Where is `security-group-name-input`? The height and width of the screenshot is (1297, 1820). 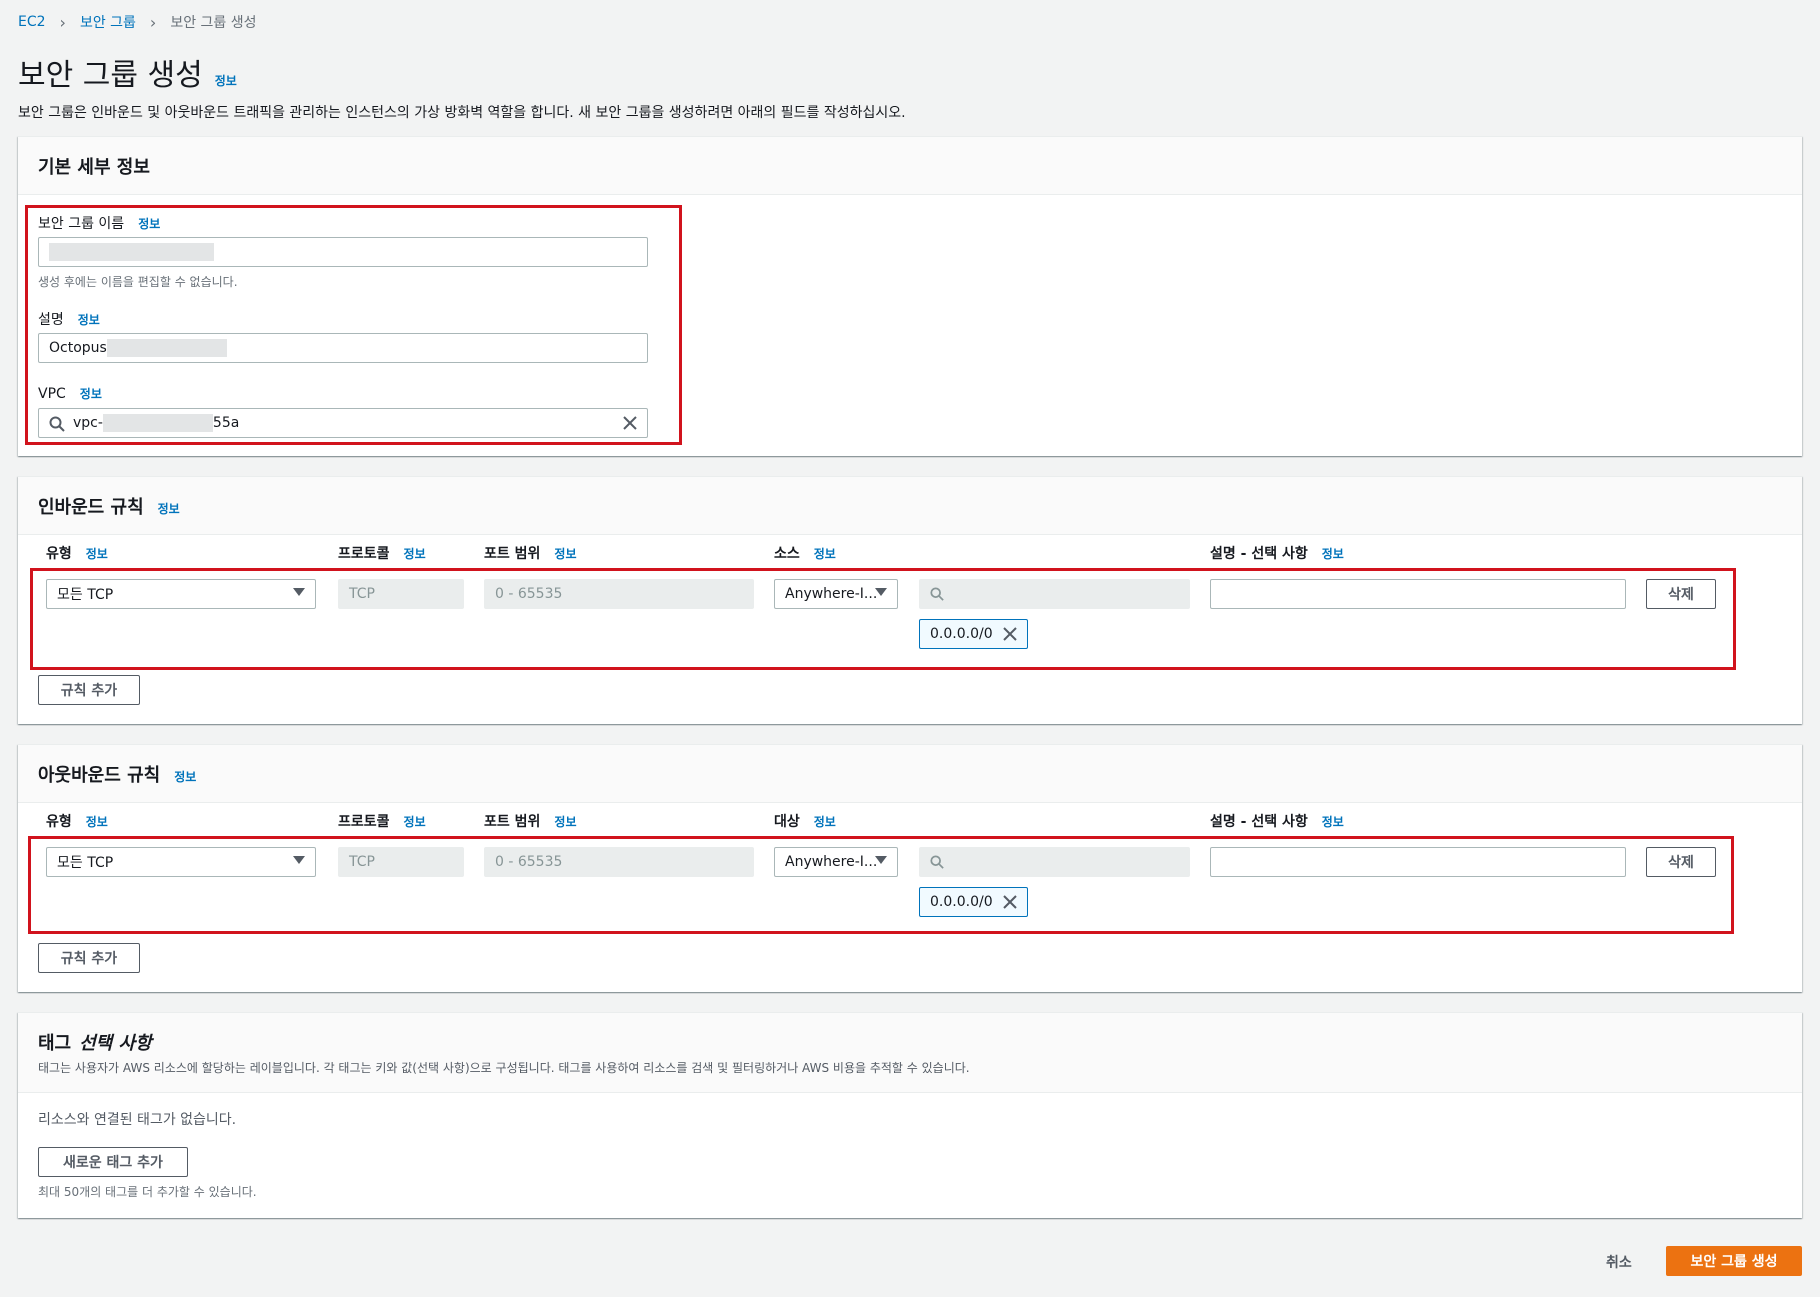
security-group-name-input is located at coordinates (343, 252).